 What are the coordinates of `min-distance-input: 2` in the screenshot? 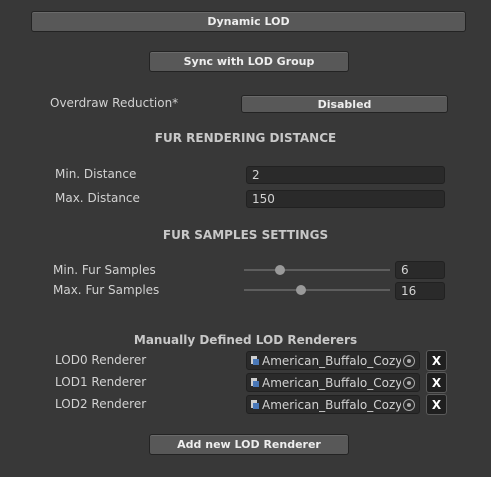 It's located at (345, 175).